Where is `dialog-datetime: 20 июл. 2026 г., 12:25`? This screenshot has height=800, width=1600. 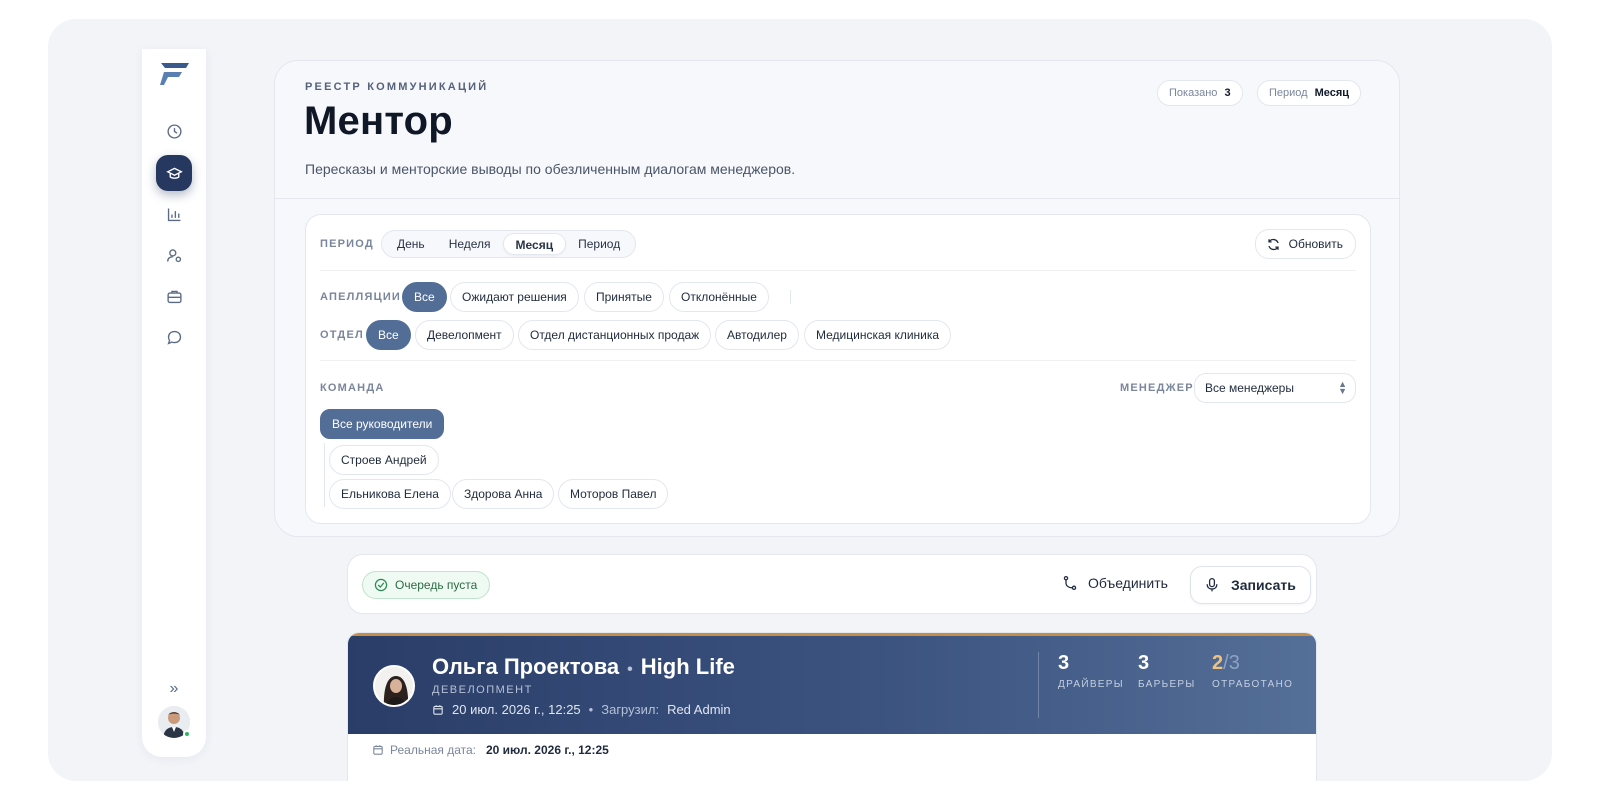 dialog-datetime: 20 июл. 2026 г., 12:25 is located at coordinates (516, 709).